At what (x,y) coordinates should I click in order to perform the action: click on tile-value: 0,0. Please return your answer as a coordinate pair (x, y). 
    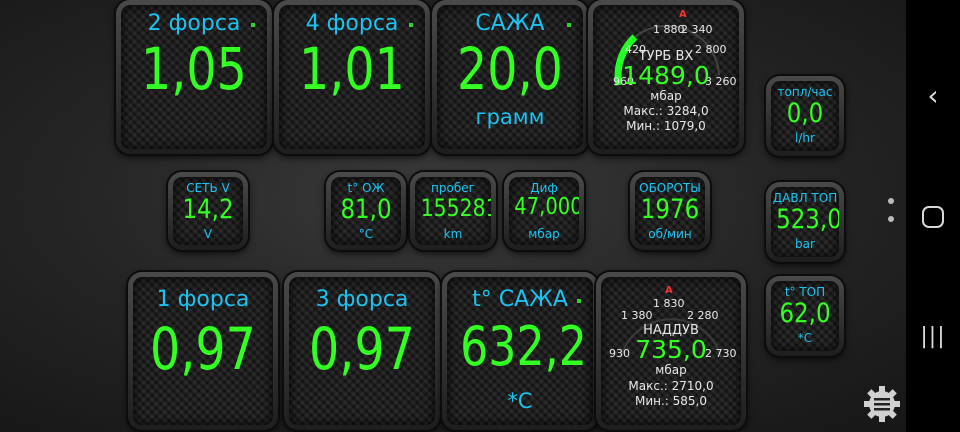
    Looking at the image, I should click on (805, 113).